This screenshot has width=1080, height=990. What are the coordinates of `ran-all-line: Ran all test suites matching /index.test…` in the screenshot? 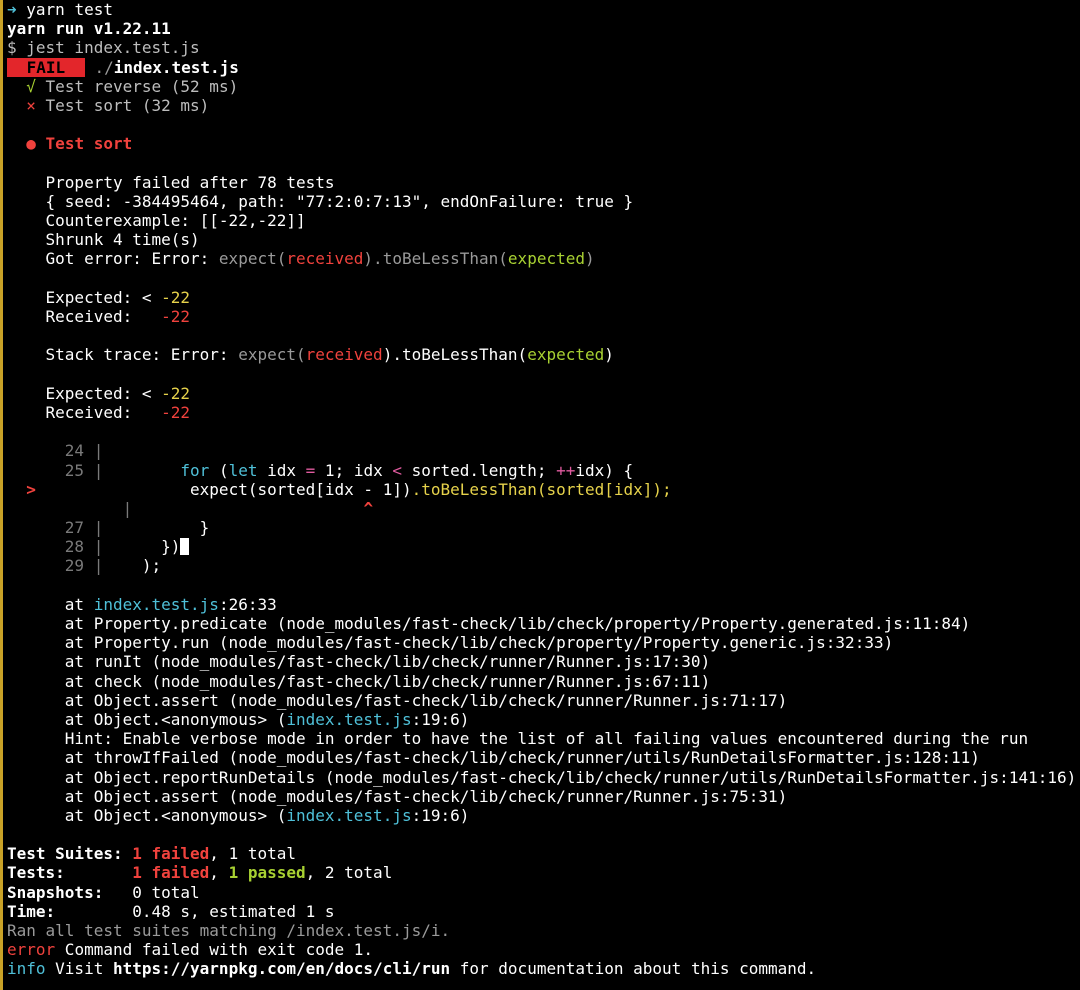 It's located at (229, 930).